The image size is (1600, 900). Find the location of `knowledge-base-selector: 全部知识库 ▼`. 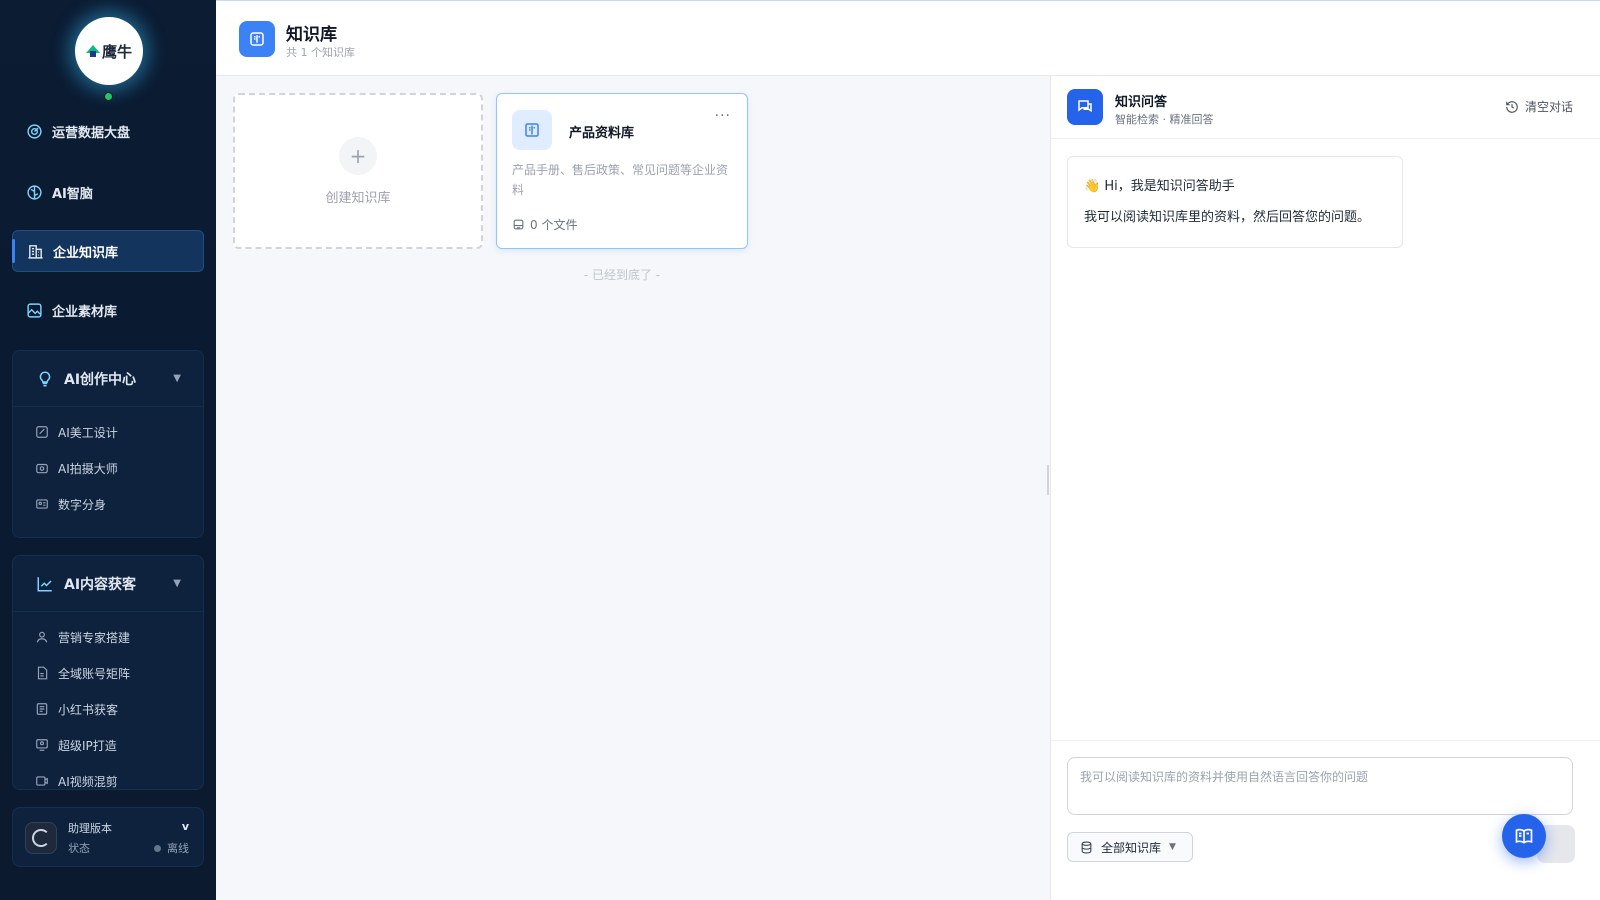

knowledge-base-selector: 全部知识库 ▼ is located at coordinates (1130, 847).